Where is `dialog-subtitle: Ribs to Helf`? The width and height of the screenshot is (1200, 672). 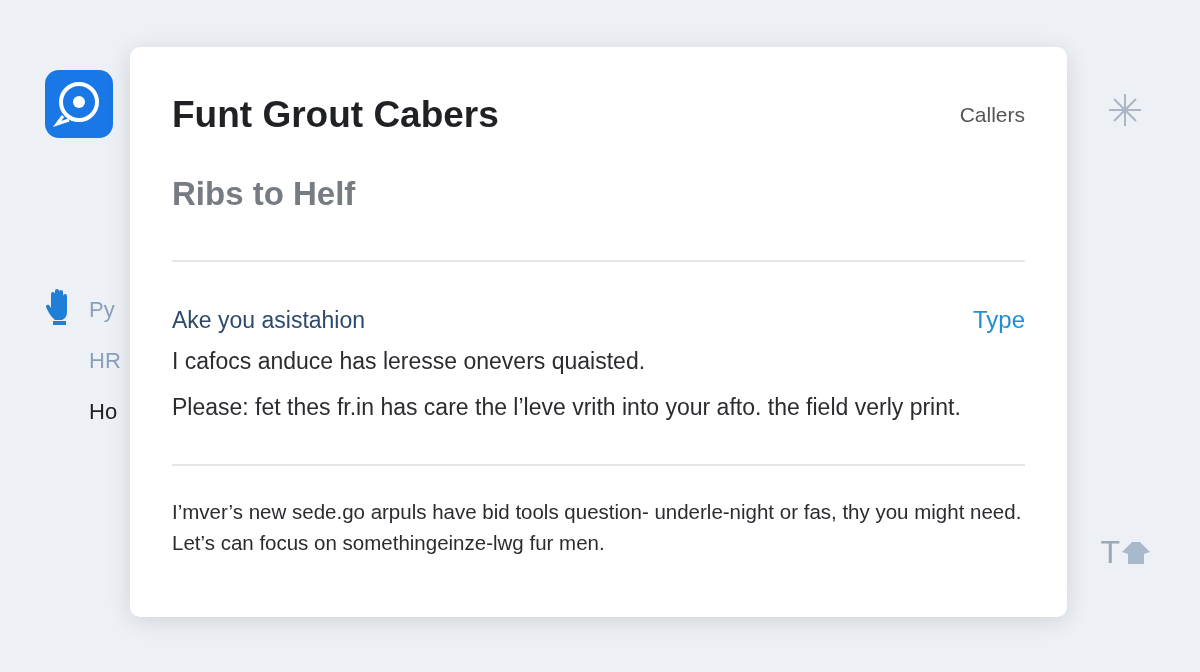
dialog-subtitle: Ribs to Helf is located at coordinates (264, 193).